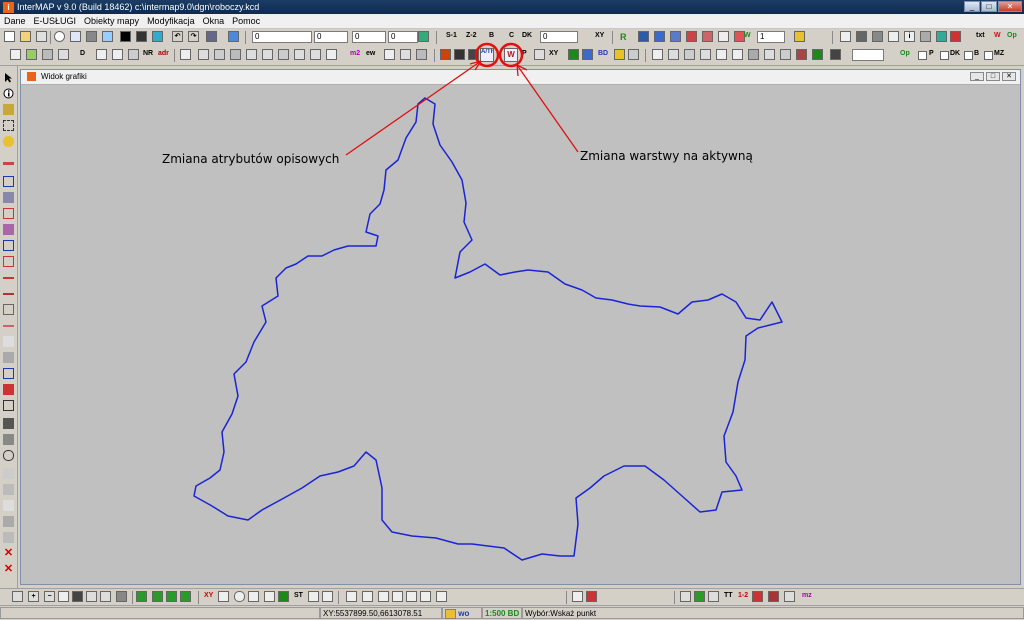 The height and width of the screenshot is (620, 1024). Describe the element at coordinates (8, 553) in the screenshot. I see `cancel-tool-icon: ✕` at that location.